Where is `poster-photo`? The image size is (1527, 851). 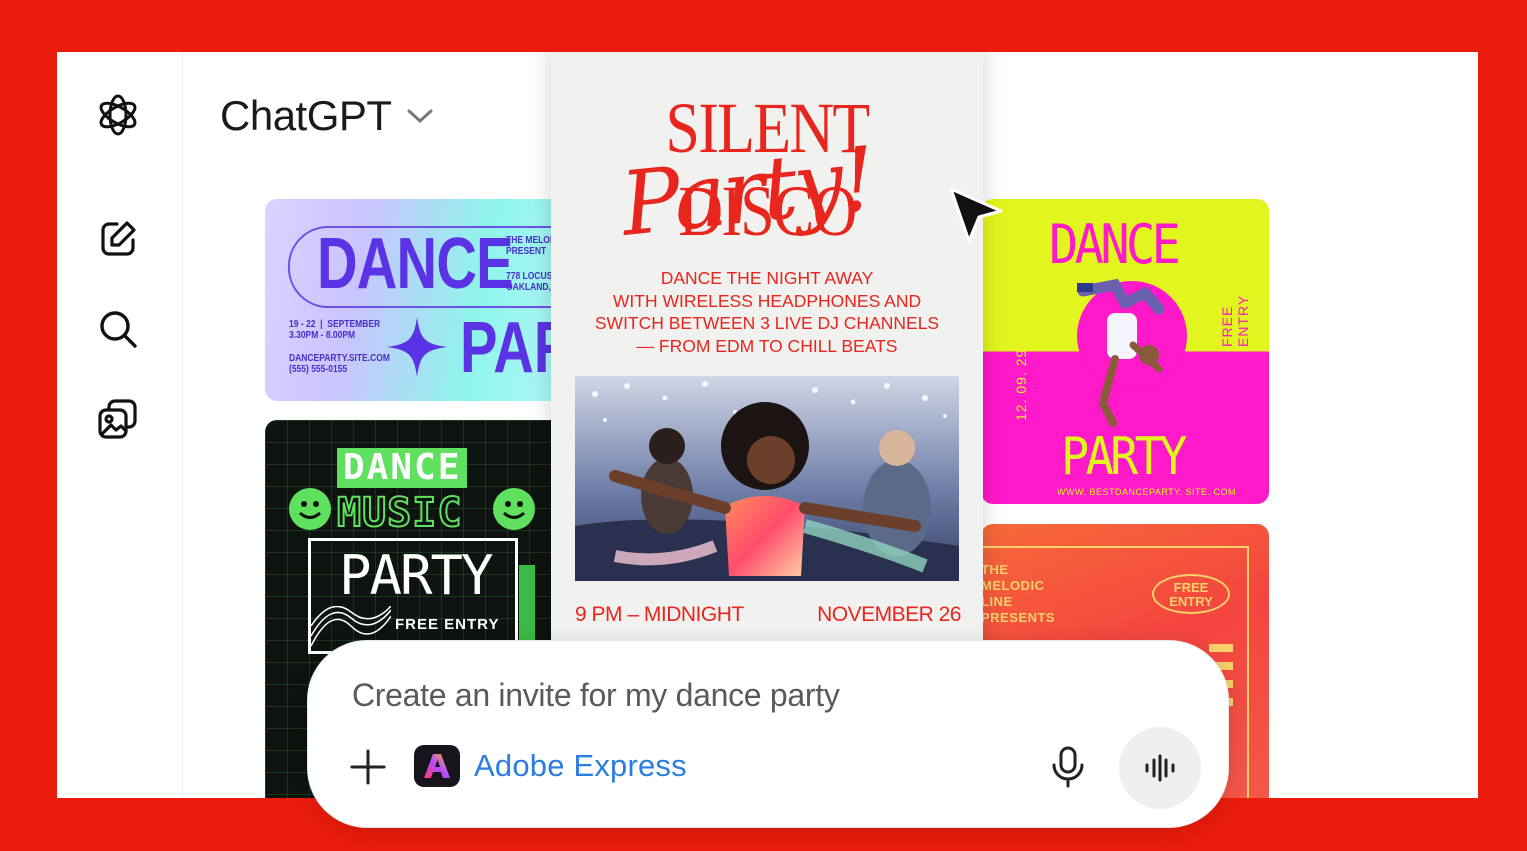
poster-photo is located at coordinates (767, 478).